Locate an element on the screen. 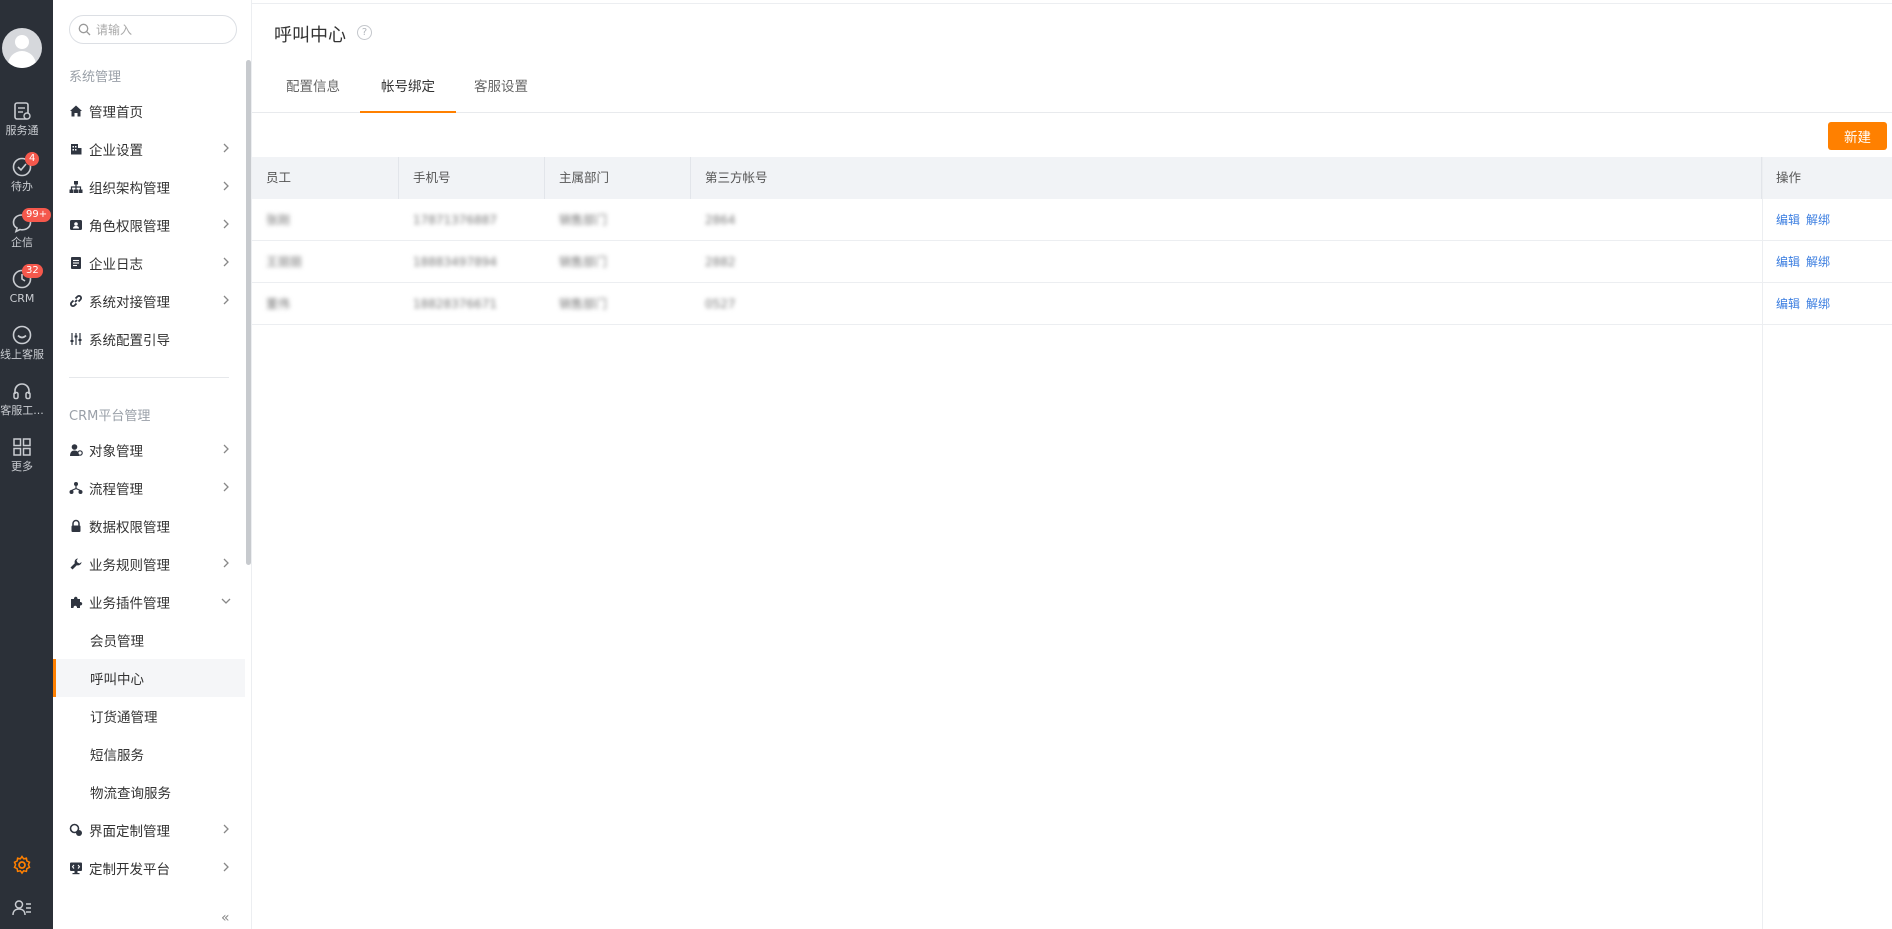 This screenshot has width=1892, height=929. cell-phone: 18828376671 is located at coordinates (455, 304).